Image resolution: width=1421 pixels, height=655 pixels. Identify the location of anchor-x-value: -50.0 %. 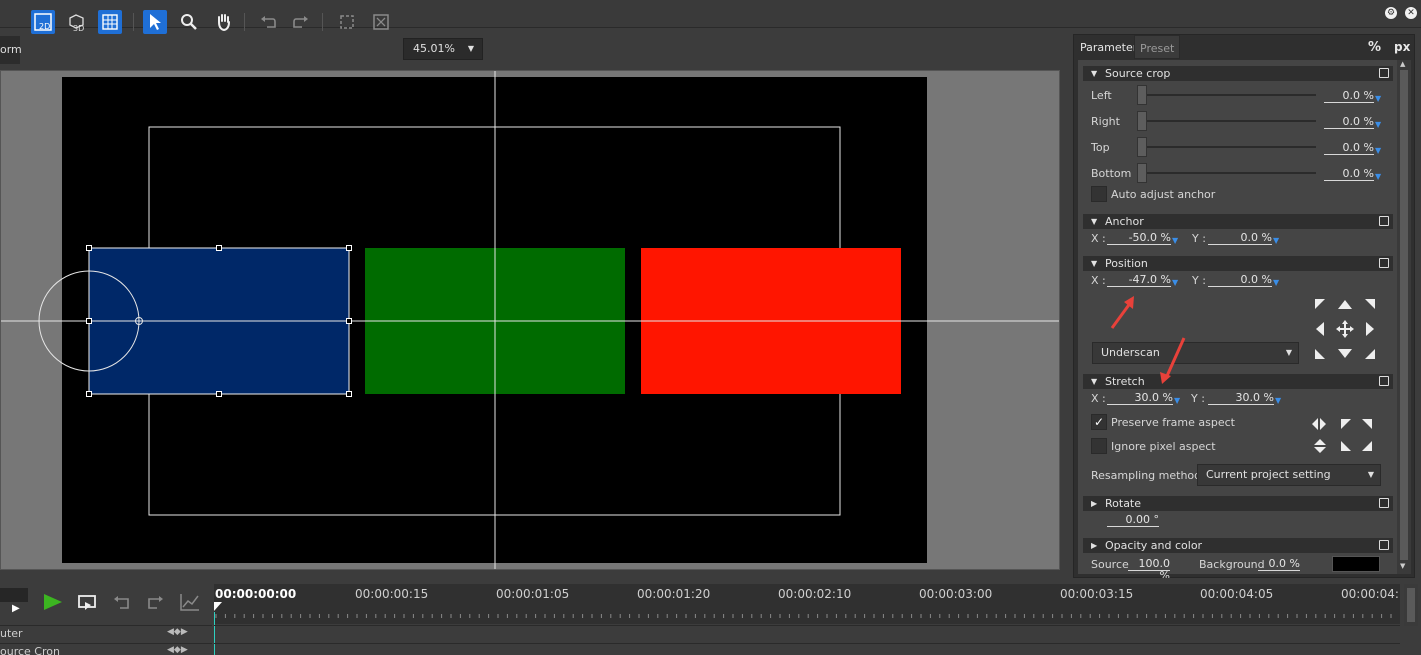
(1139, 238).